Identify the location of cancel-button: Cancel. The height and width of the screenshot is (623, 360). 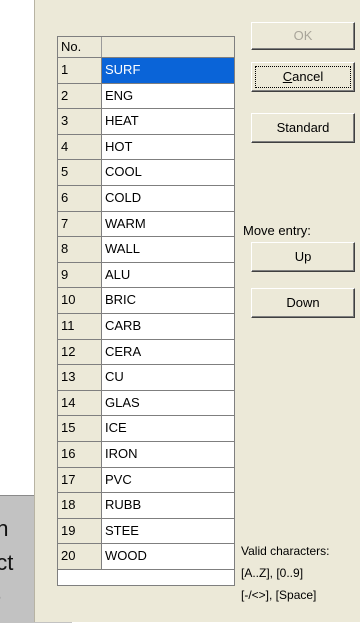
(303, 77).